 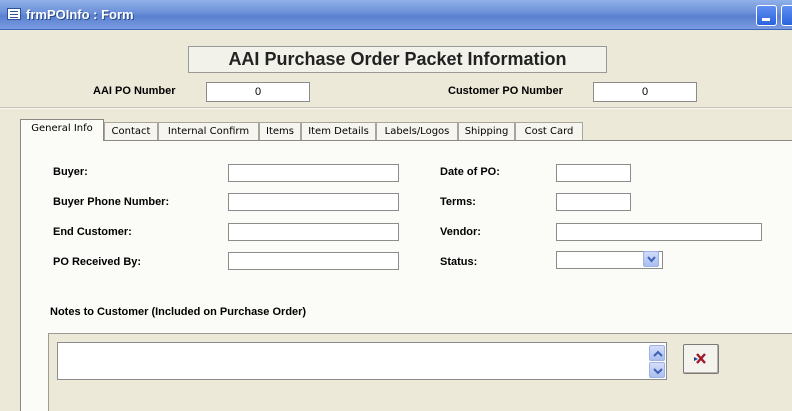 I want to click on po-received-by-field, so click(x=313, y=261).